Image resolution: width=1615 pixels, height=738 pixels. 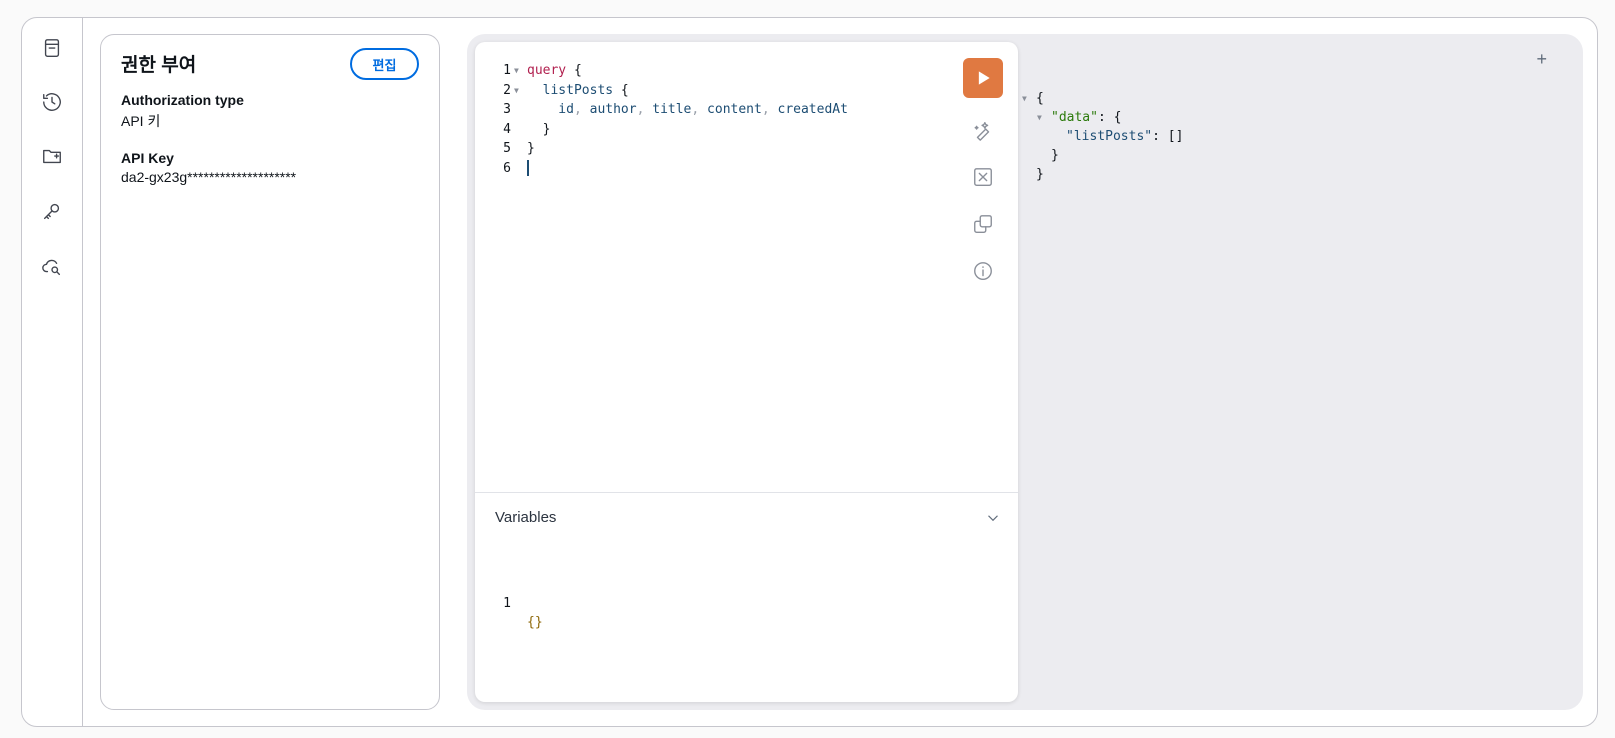 I want to click on copy-icon, so click(x=983, y=224).